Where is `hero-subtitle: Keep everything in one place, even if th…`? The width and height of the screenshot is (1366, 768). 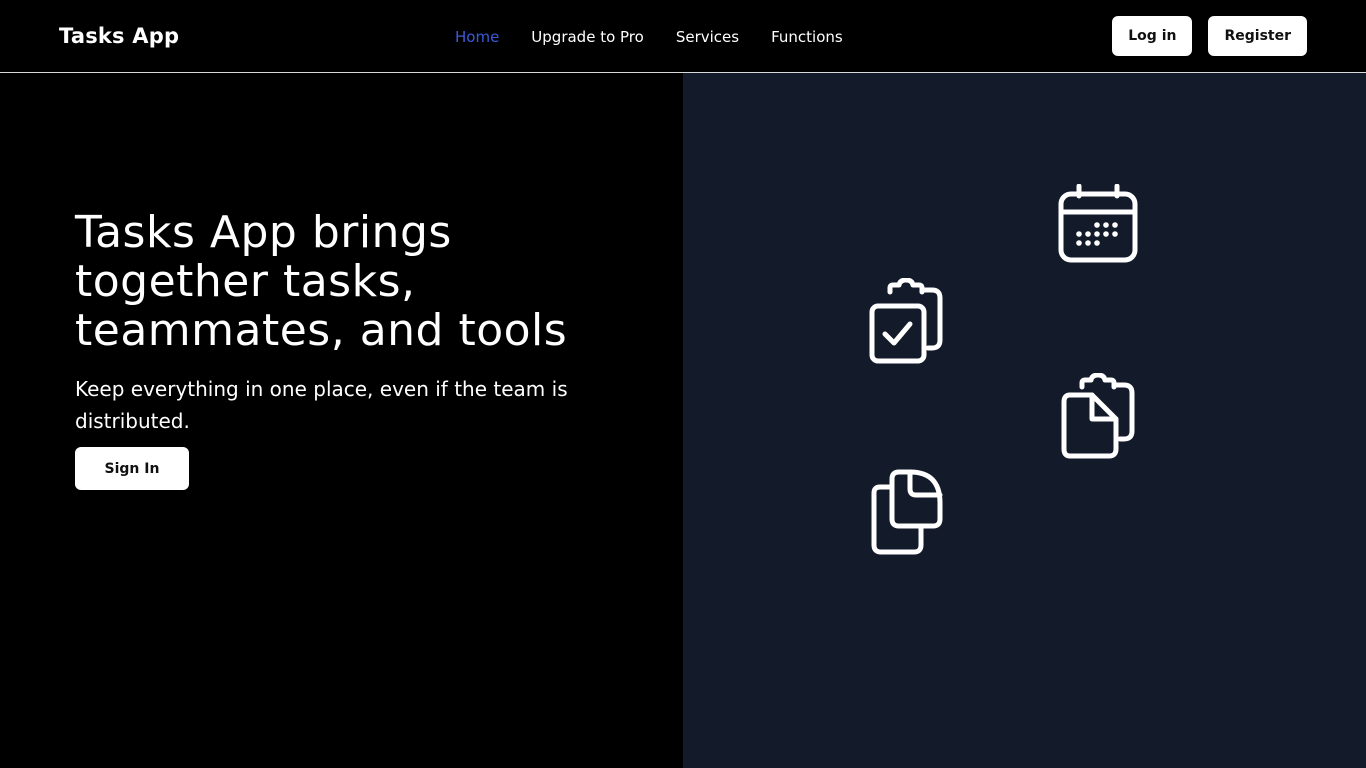 hero-subtitle: Keep everything in one place, even if th… is located at coordinates (321, 405).